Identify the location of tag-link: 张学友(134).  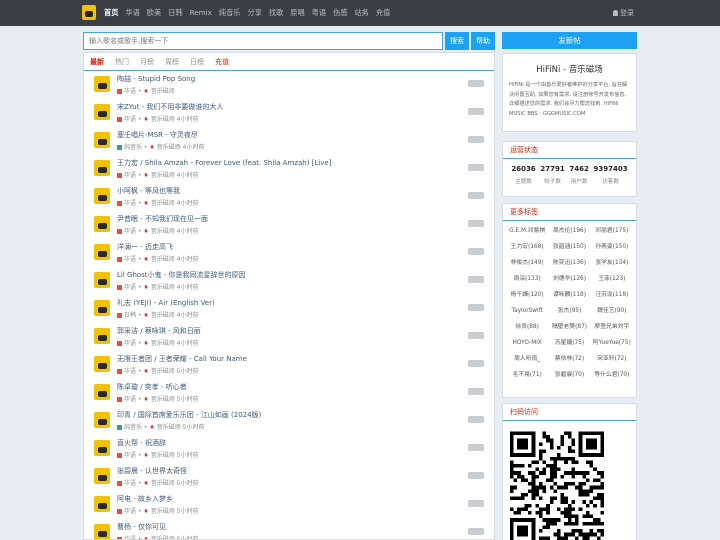
(612, 263).